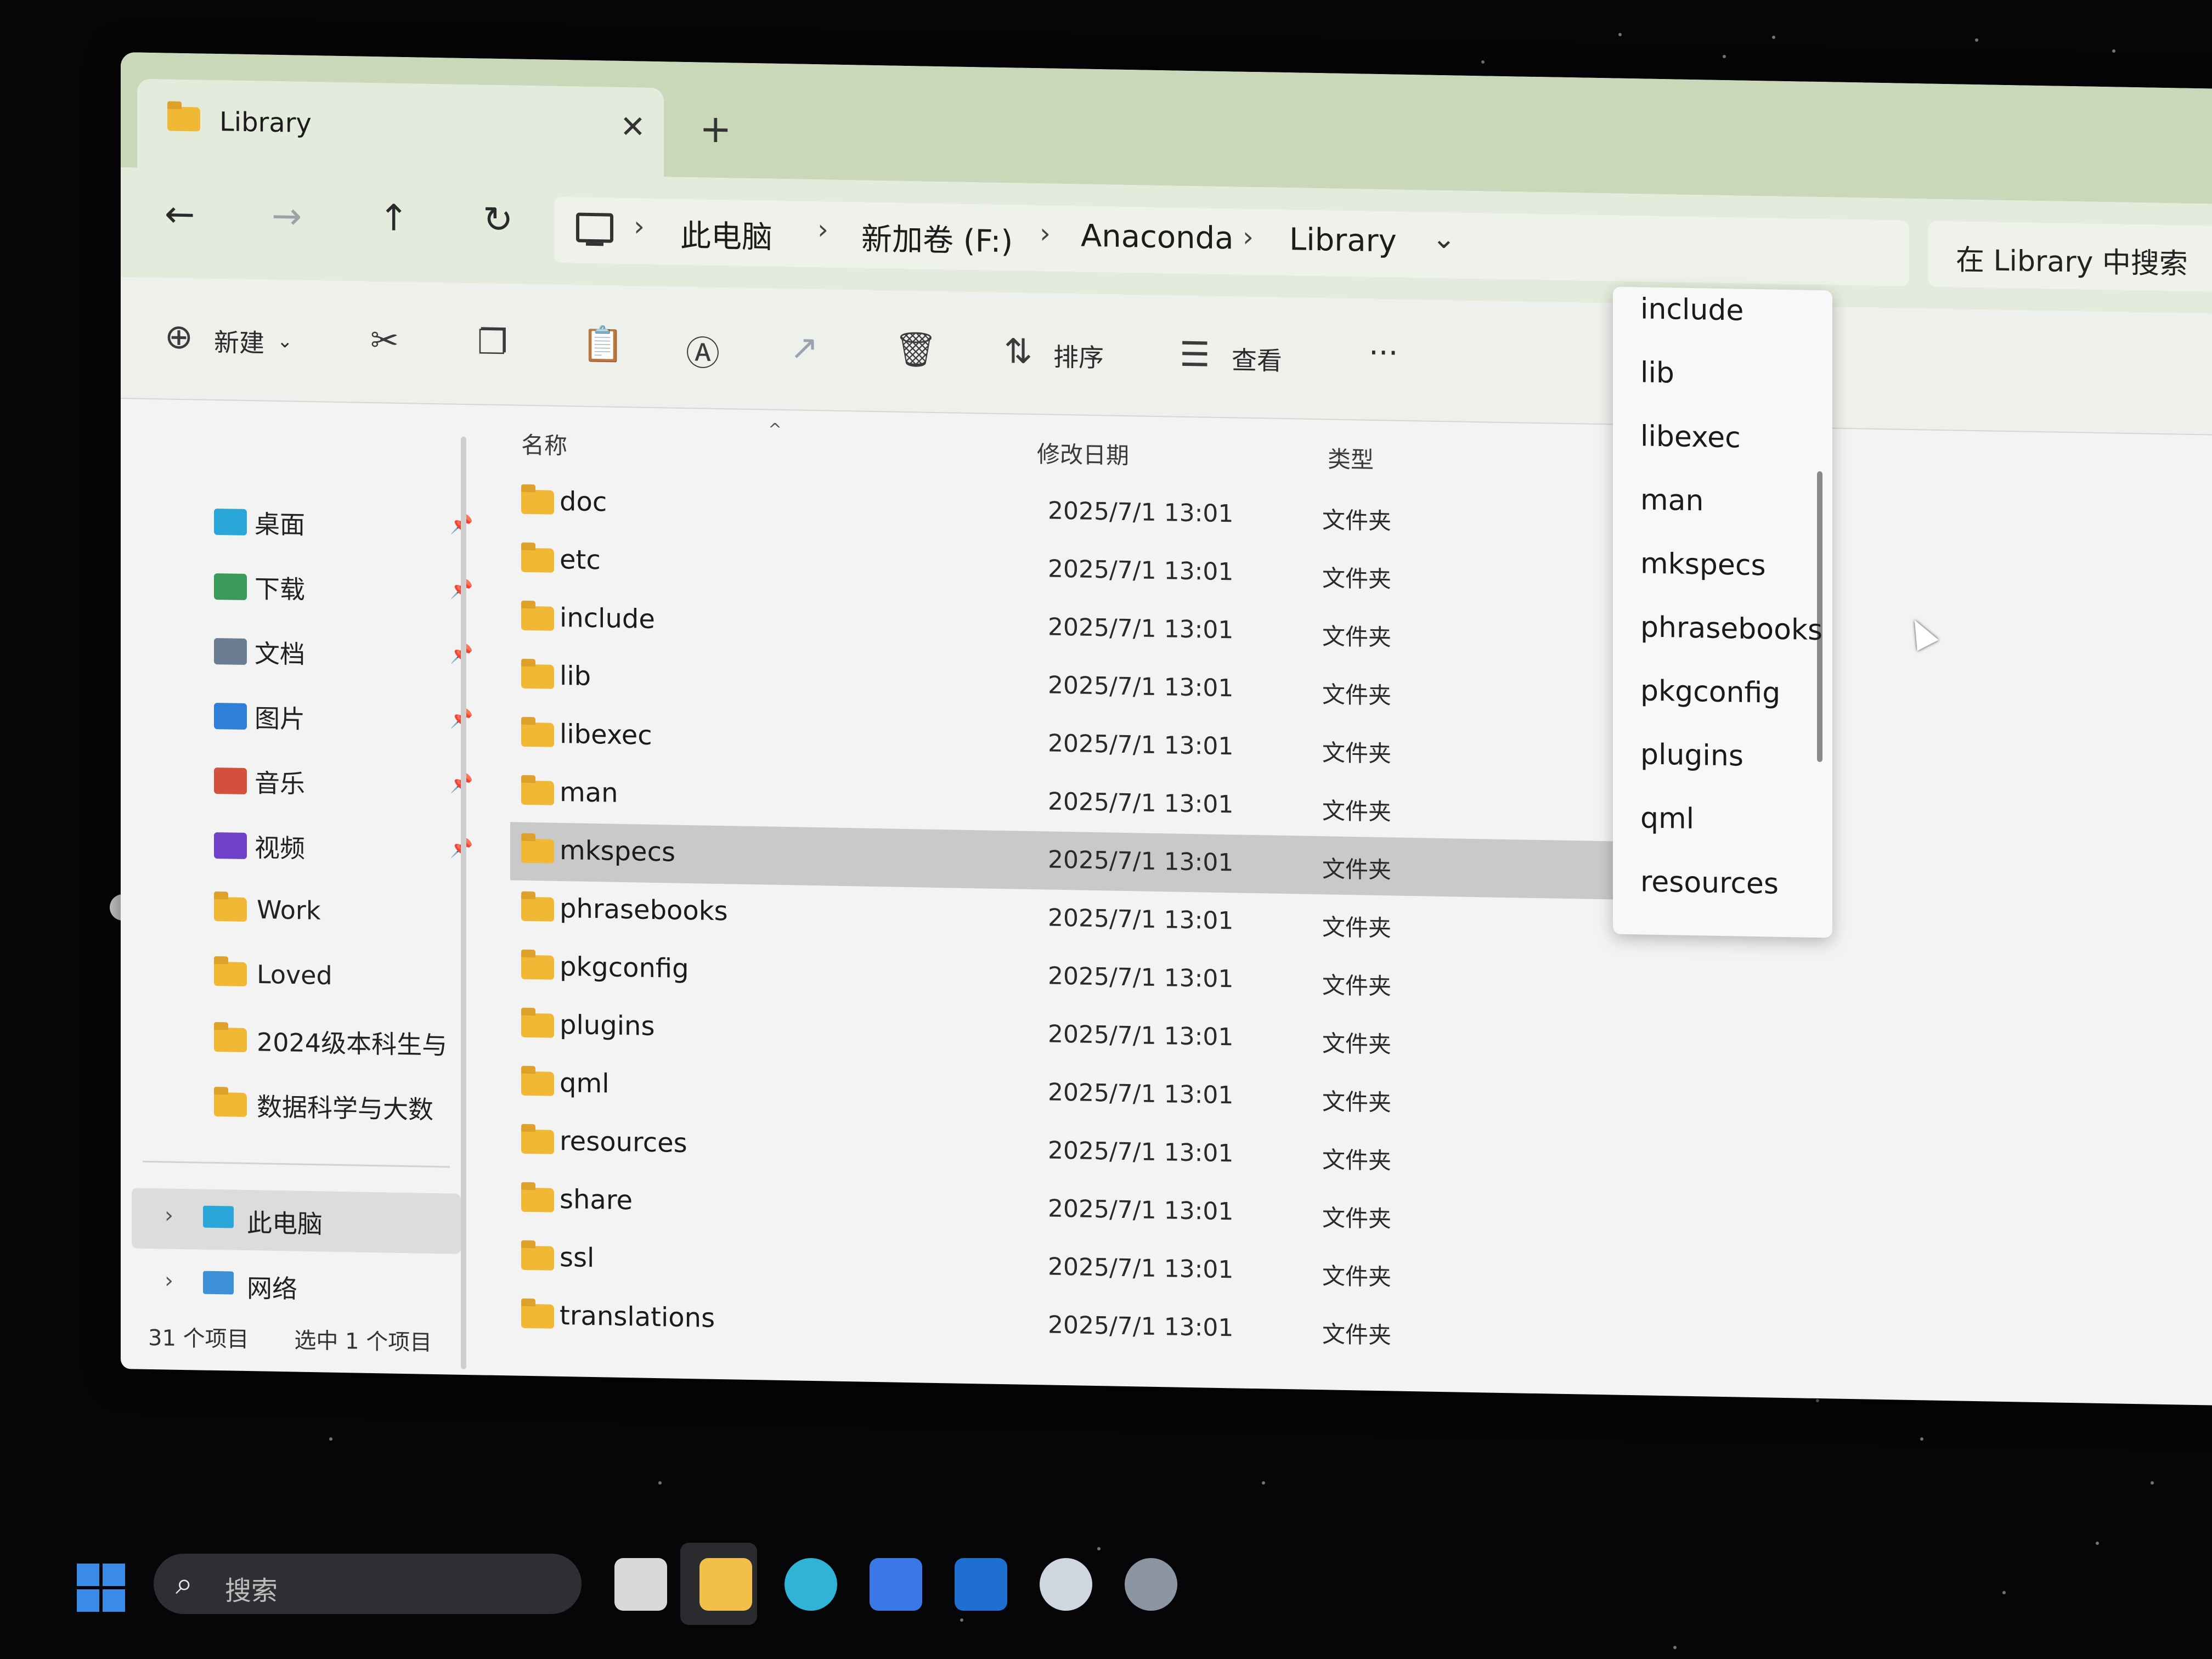 The image size is (2212, 1659). I want to click on search-placeholder: 在 Library 中搜索, so click(2072, 262).